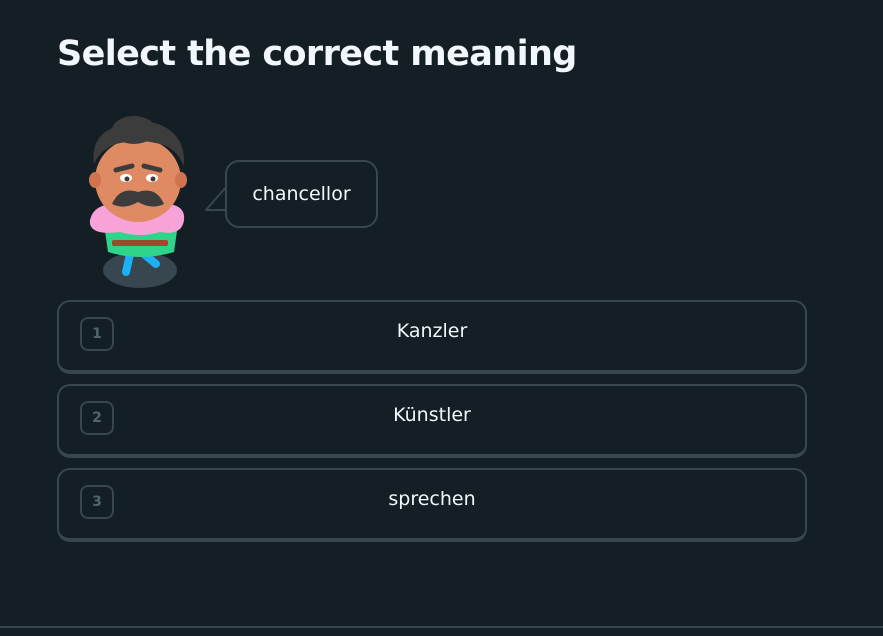 The width and height of the screenshot is (883, 636). Describe the element at coordinates (432, 499) in the screenshot. I see `choice-label: sprechen` at that location.